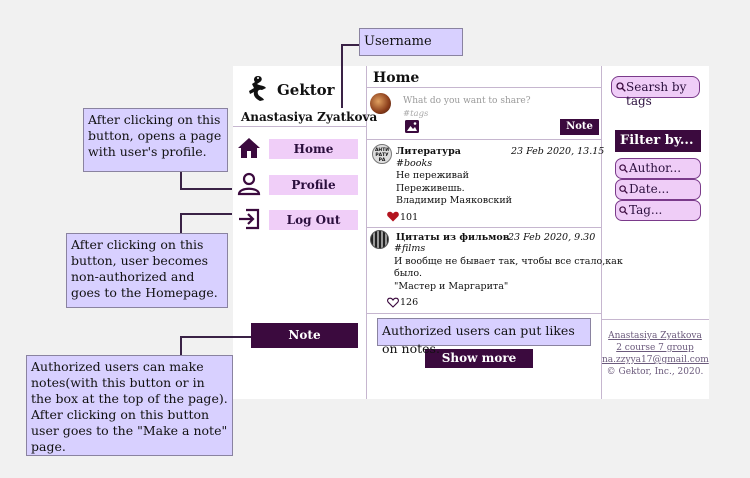  Describe the element at coordinates (249, 184) in the screenshot. I see `profile-icon` at that location.